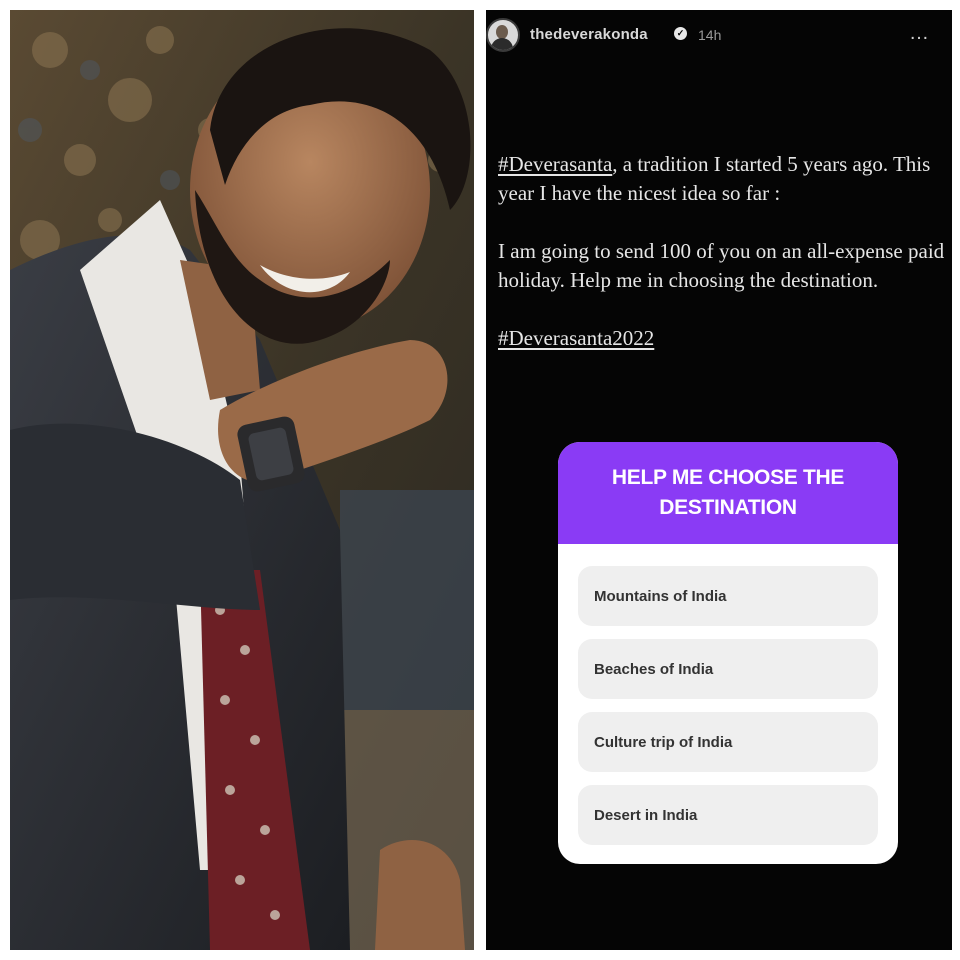 The height and width of the screenshot is (960, 960). Describe the element at coordinates (663, 742) in the screenshot. I see `poll-option-label: Culture trip of India` at that location.